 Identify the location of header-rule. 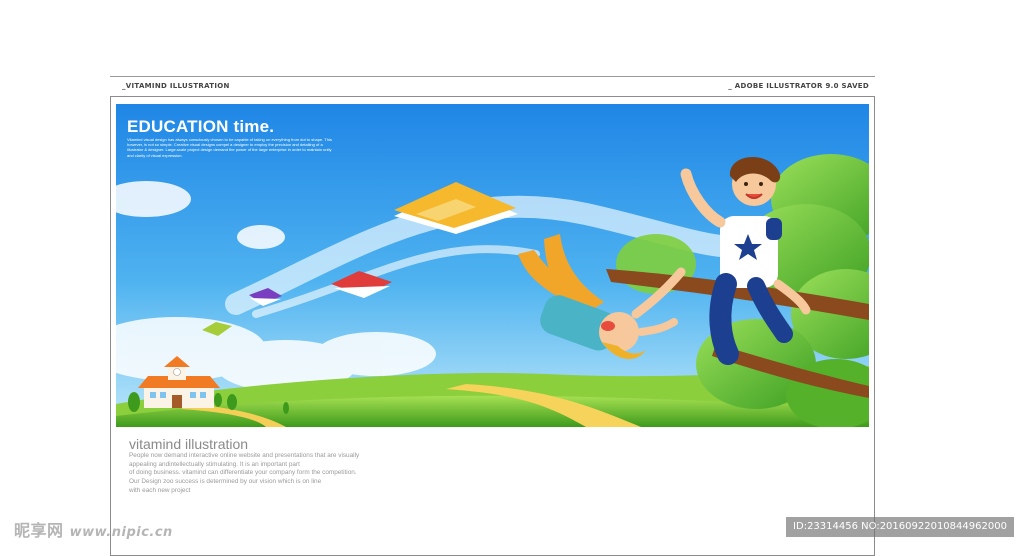
(492, 76).